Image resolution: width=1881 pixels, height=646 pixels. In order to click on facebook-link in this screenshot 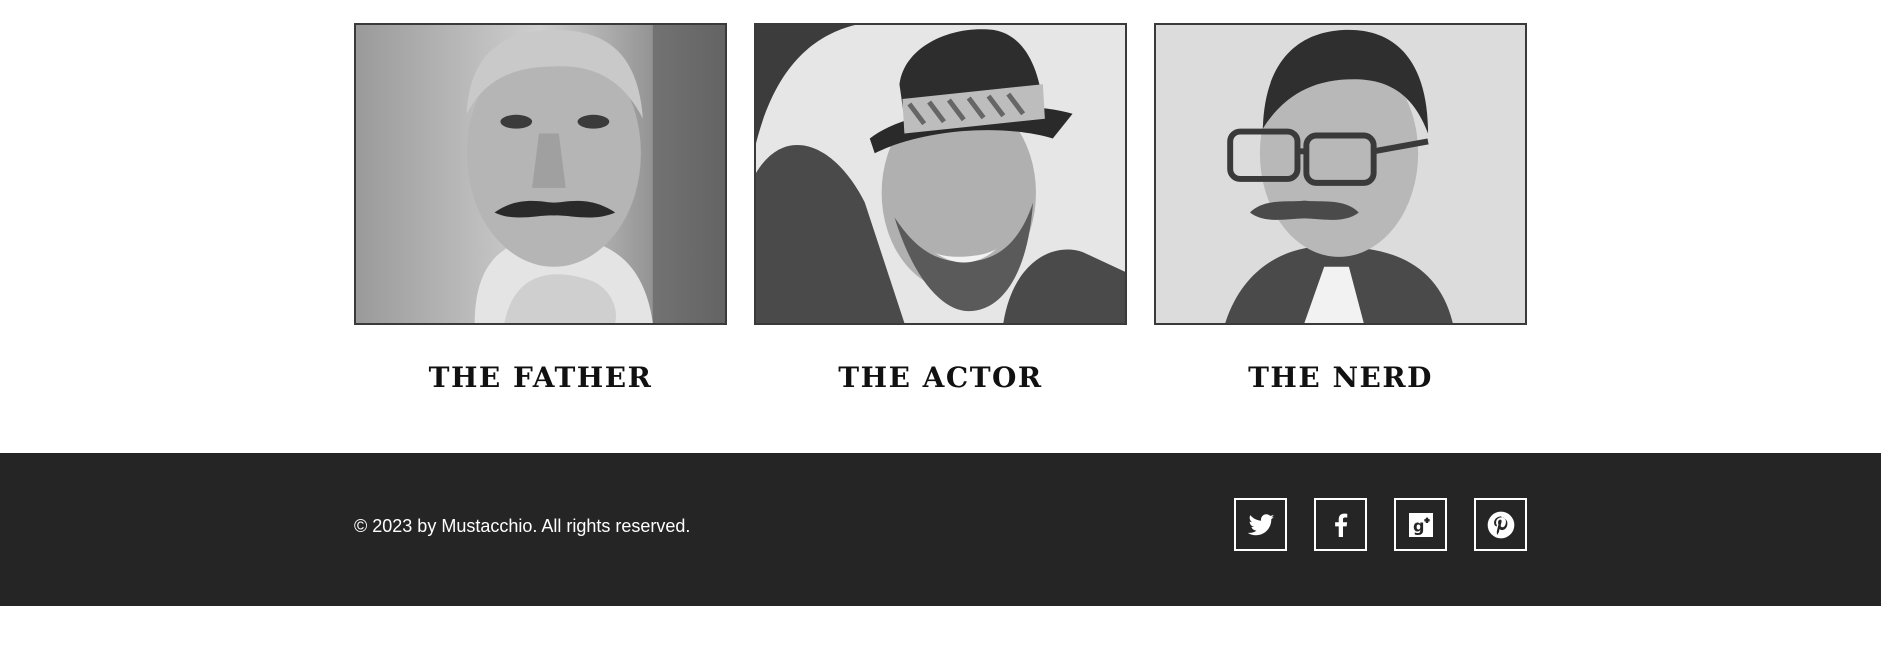, I will do `click(1340, 524)`.